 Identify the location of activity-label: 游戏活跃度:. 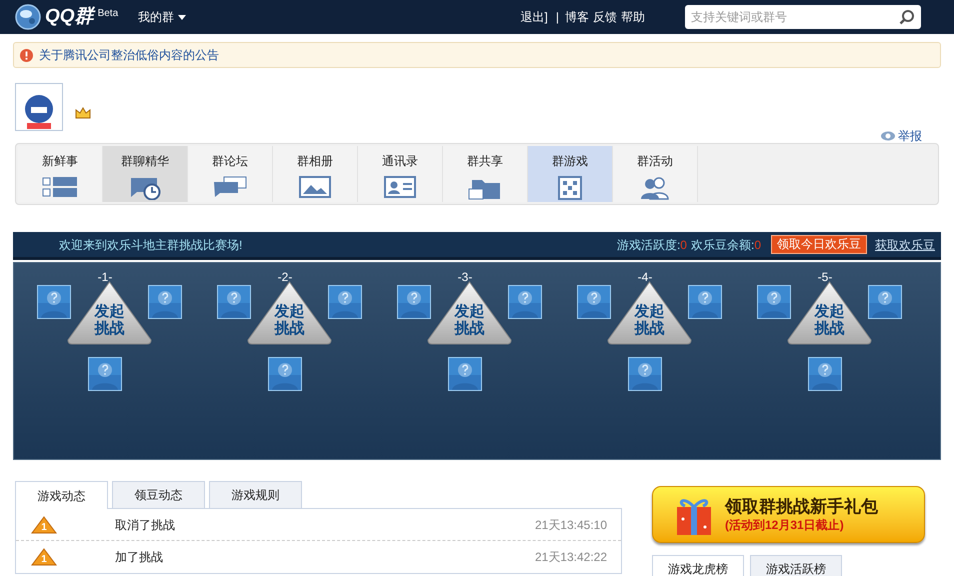
(648, 245).